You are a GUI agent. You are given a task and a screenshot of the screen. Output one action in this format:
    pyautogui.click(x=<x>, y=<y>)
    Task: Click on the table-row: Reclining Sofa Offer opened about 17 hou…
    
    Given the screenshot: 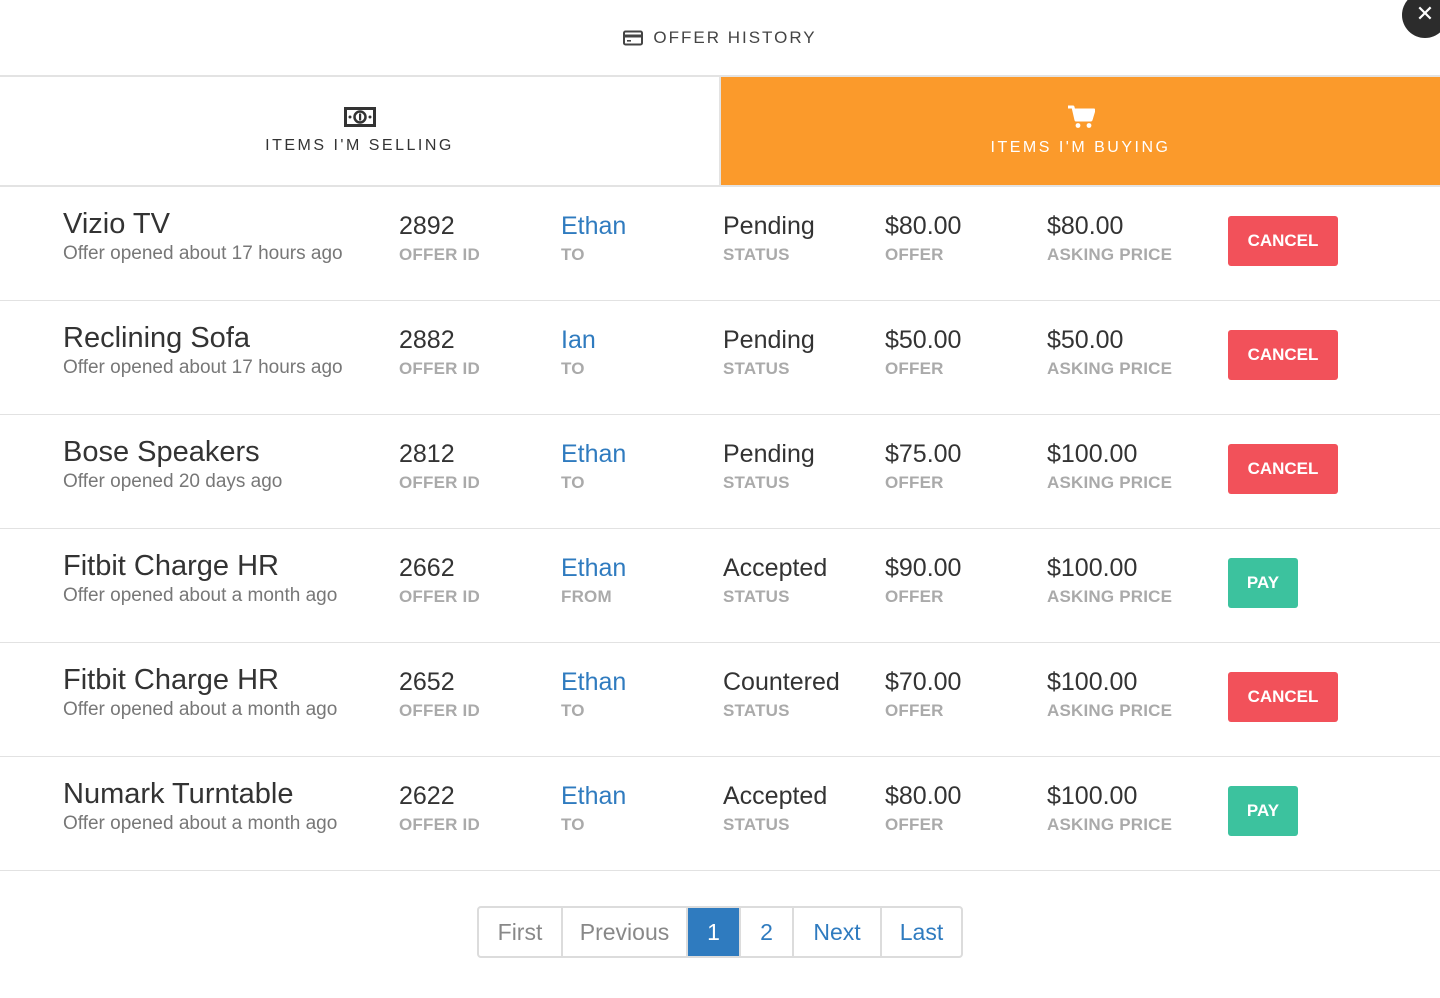 What is the action you would take?
    pyautogui.click(x=720, y=358)
    